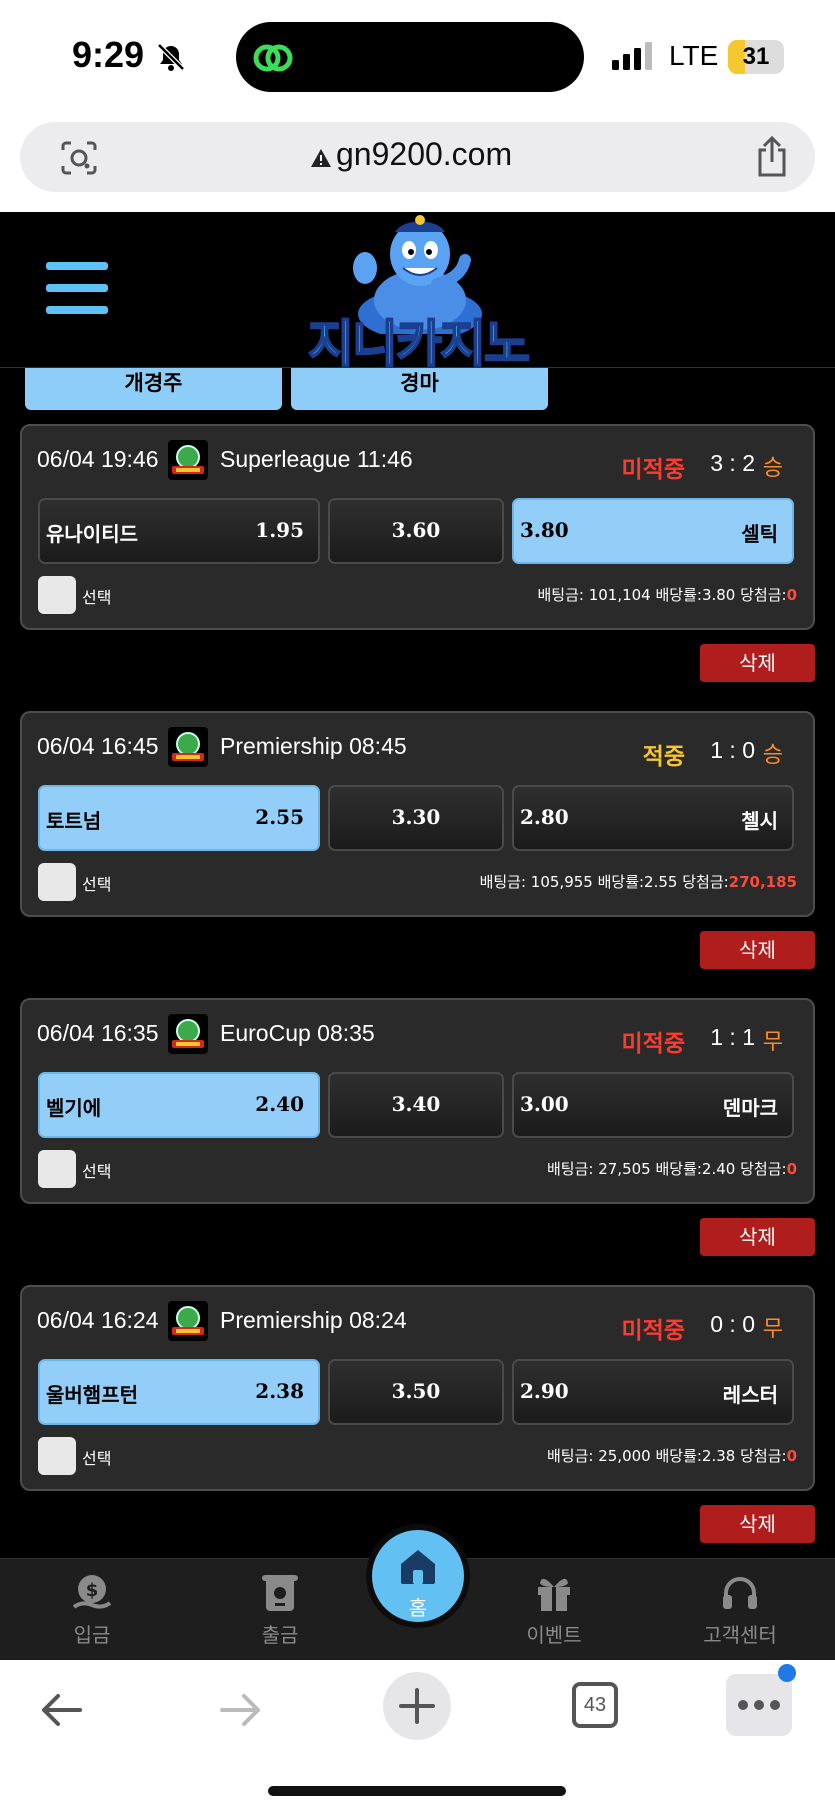 The image size is (835, 1810). Describe the element at coordinates (424, 154) in the screenshot. I see `url-text: gn9200.com` at that location.